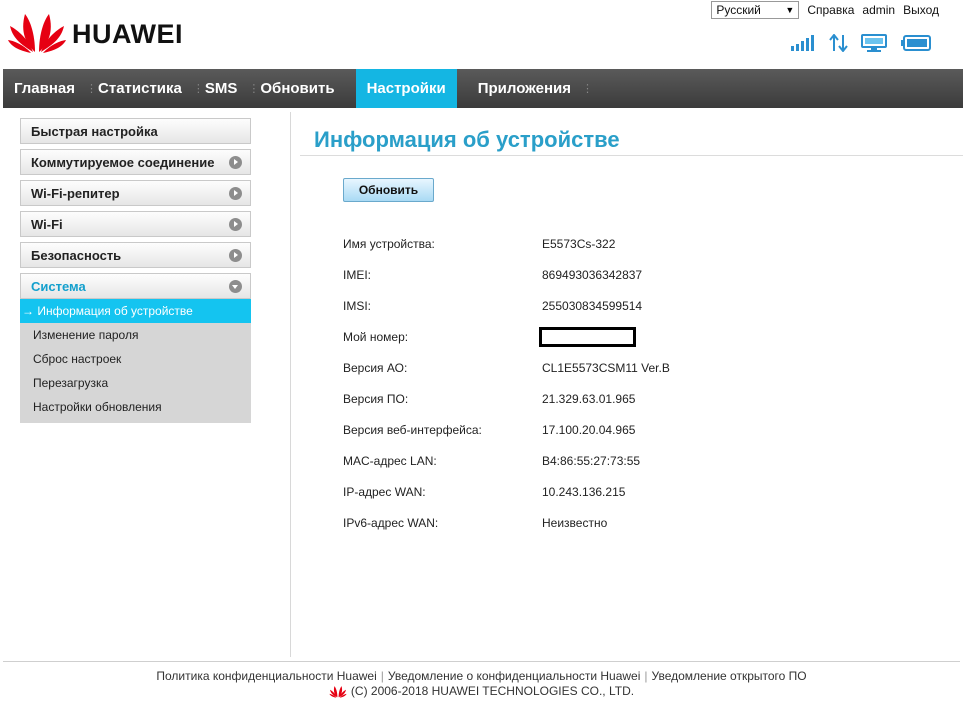  I want to click on info-row: Имя устройства: E5573Cs-322, so click(542, 243).